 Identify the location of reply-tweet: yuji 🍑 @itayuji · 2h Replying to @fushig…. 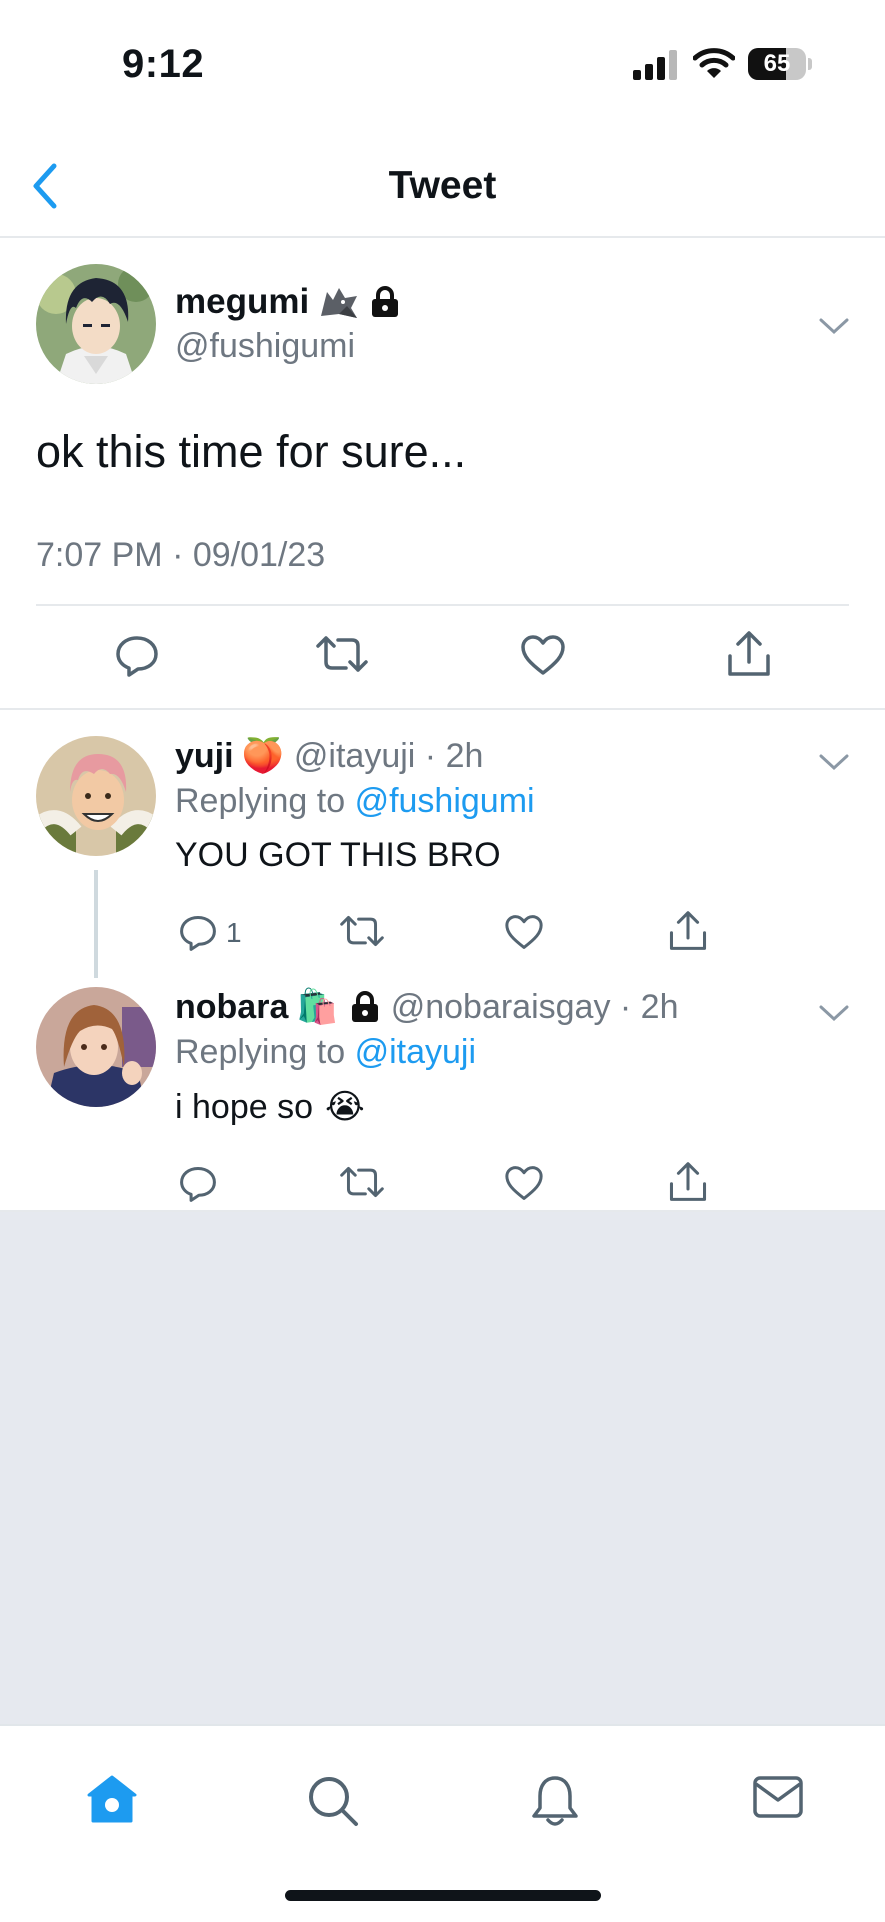
(442, 856).